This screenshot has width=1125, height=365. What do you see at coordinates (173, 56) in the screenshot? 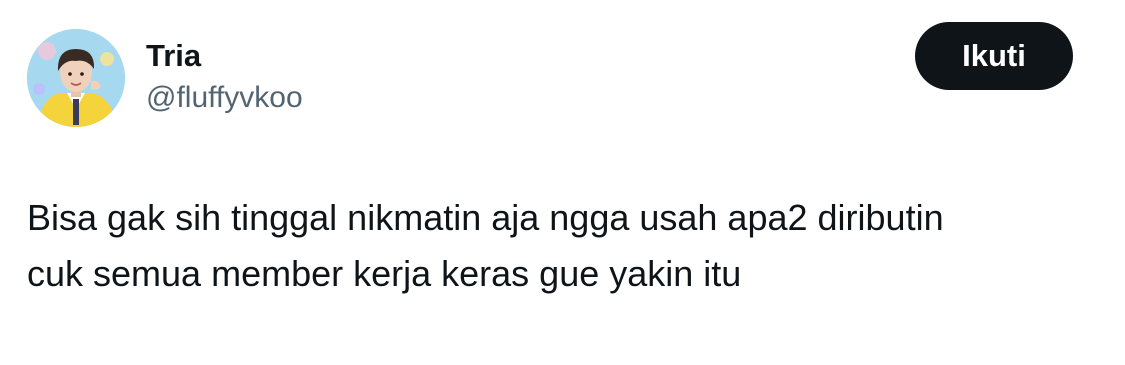
I see `user-display-name: Tria` at bounding box center [173, 56].